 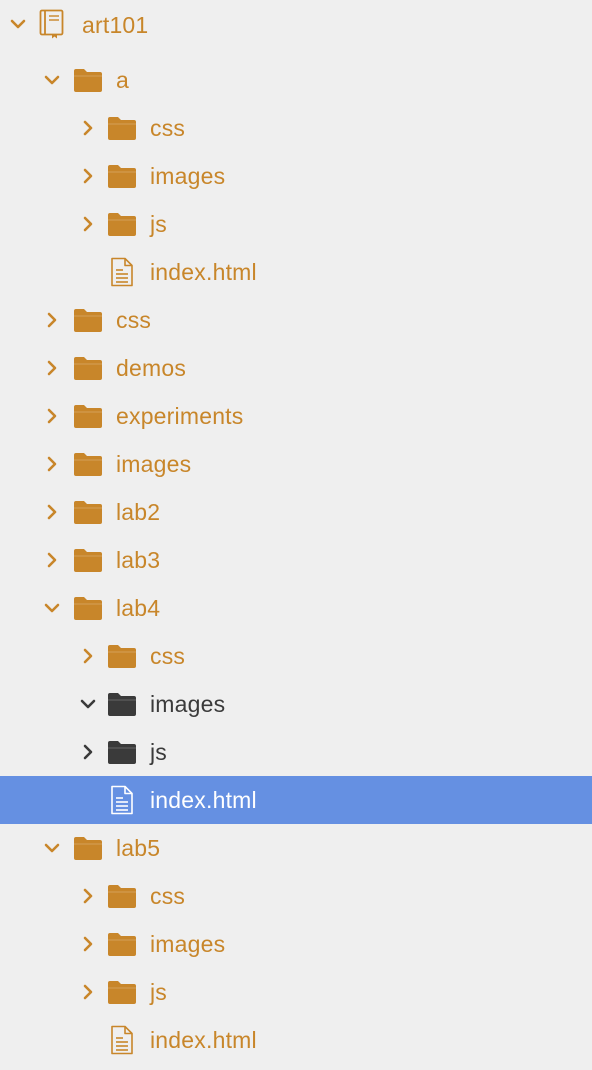 I want to click on tree-folder-row: demos, so click(x=296, y=368).